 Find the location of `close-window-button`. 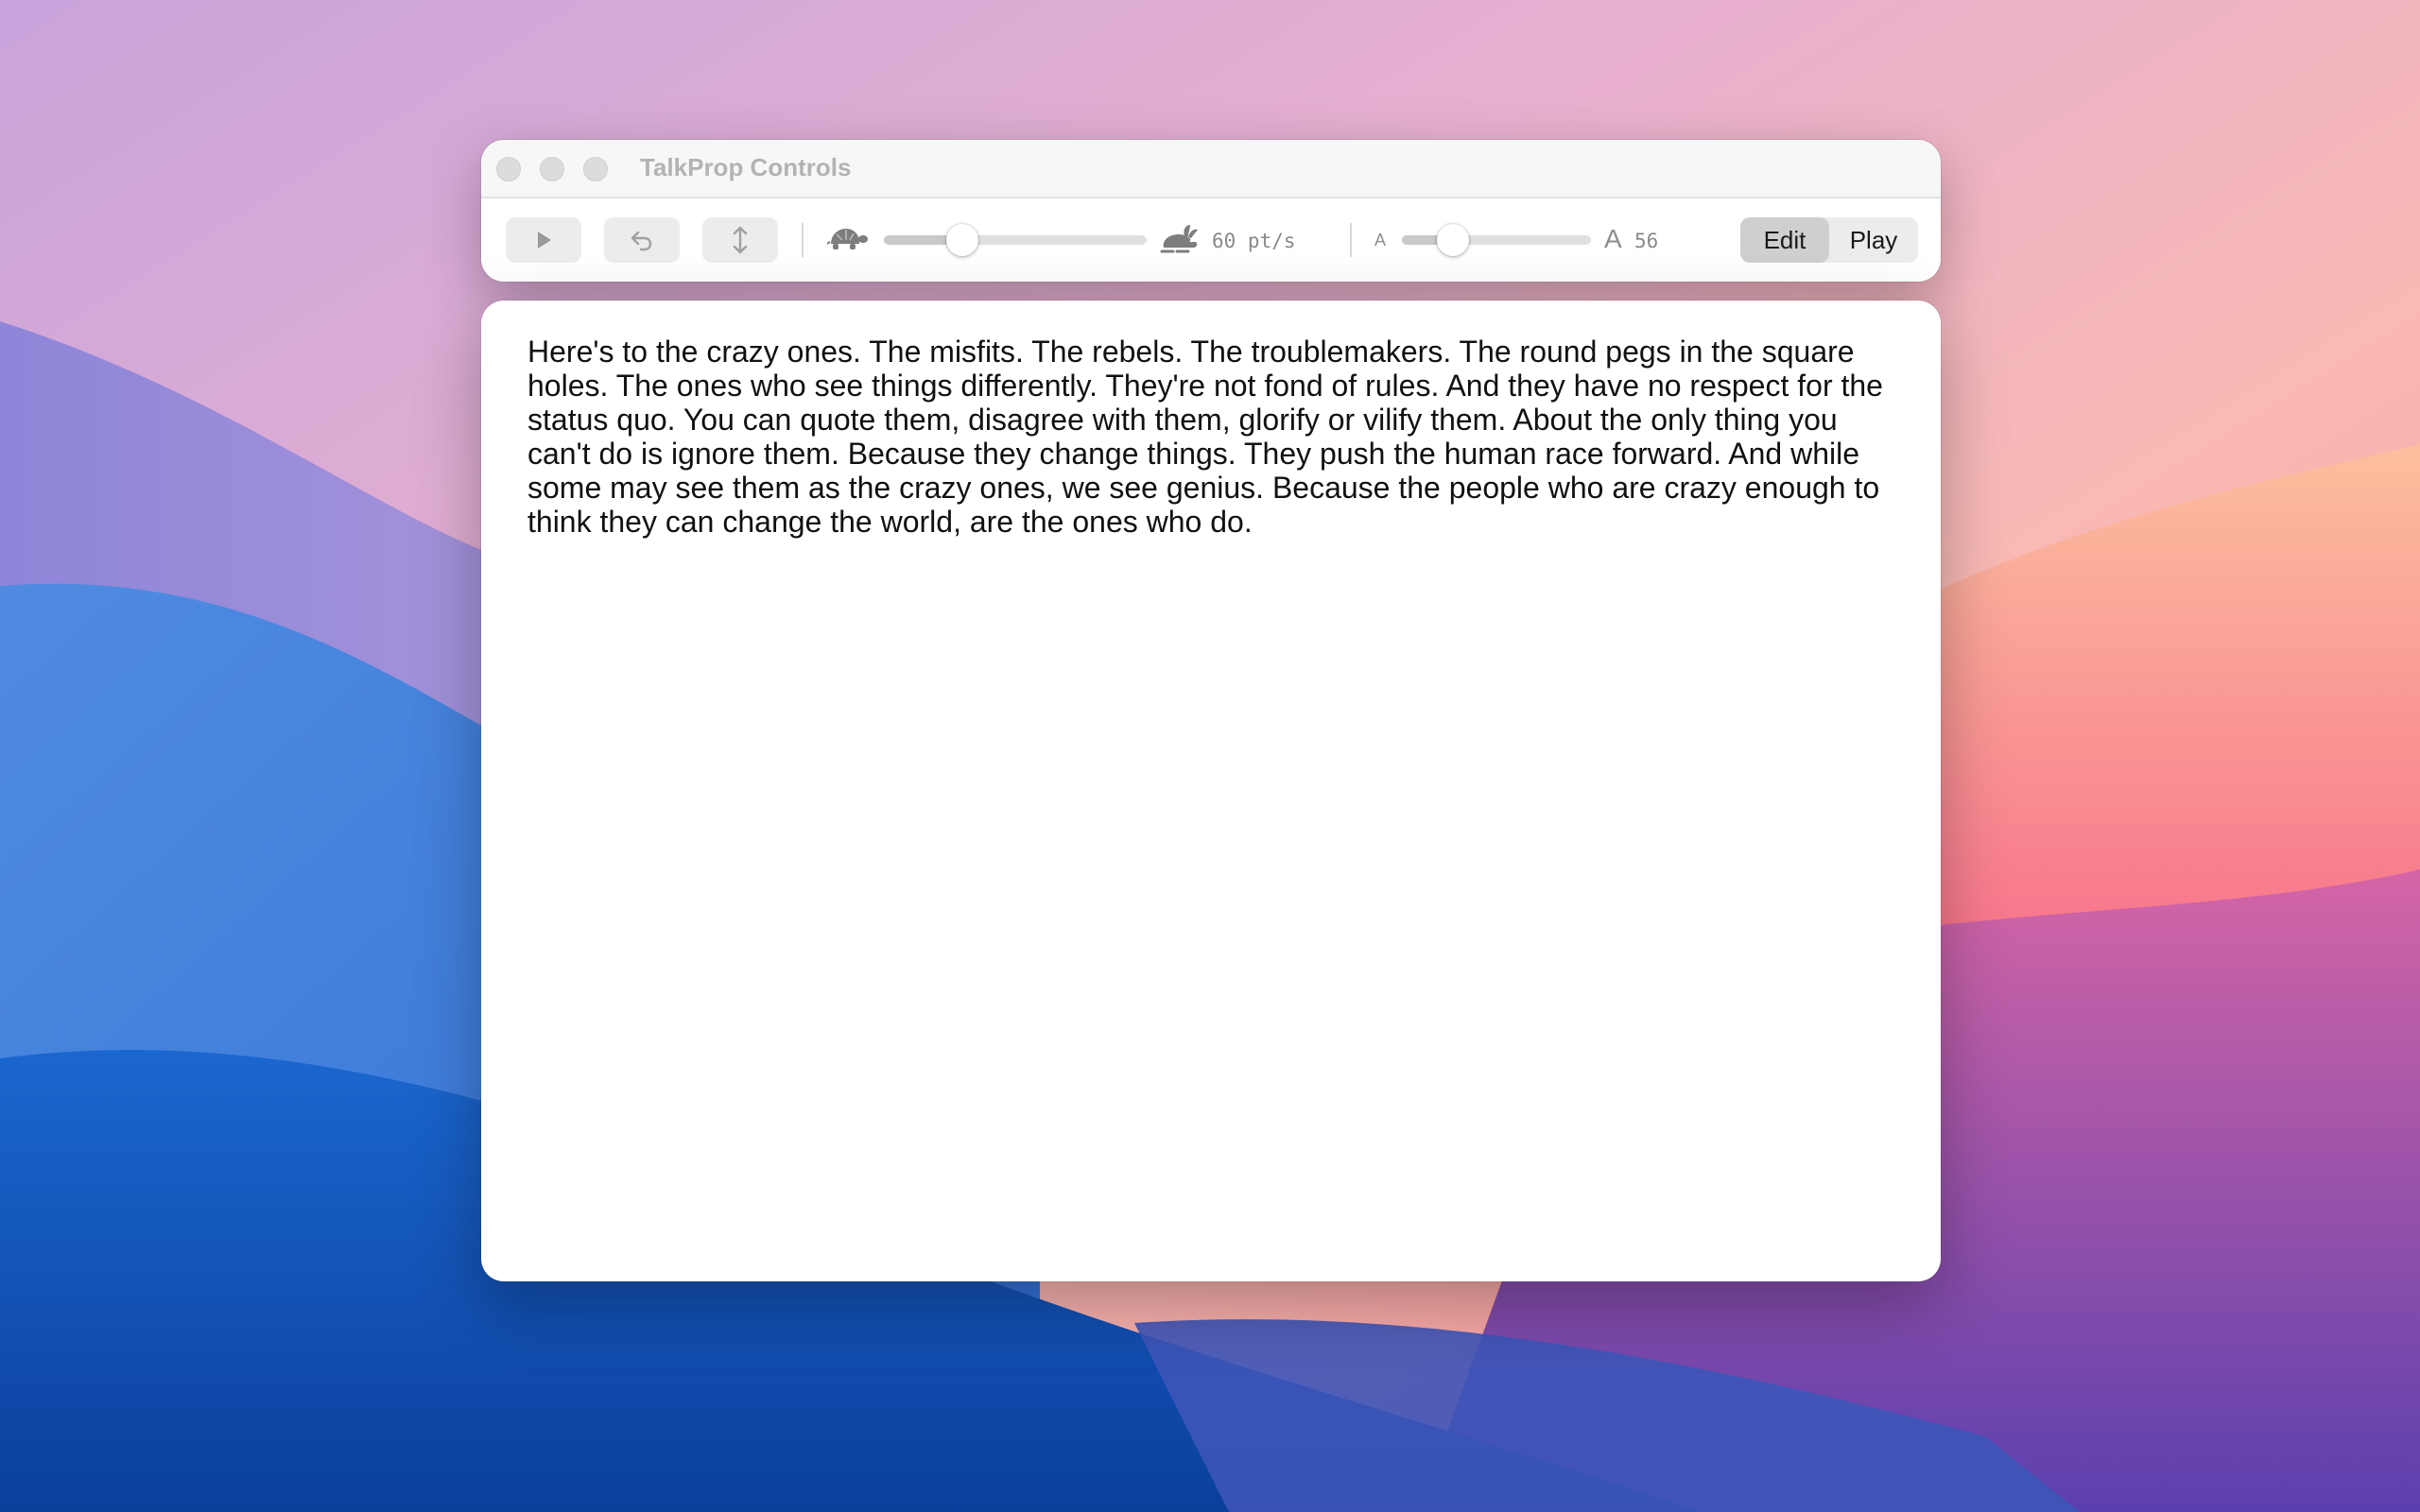

close-window-button is located at coordinates (508, 169).